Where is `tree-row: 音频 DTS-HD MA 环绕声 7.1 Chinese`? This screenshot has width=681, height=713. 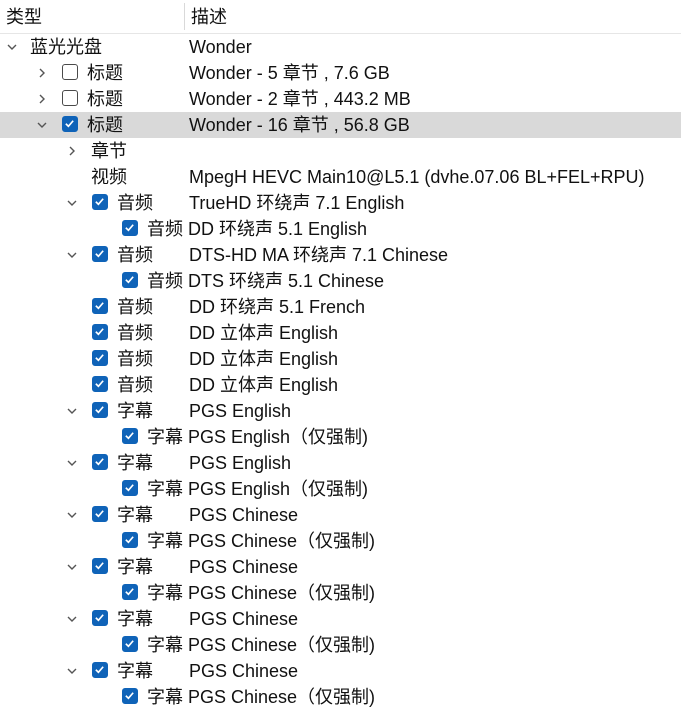
tree-row: 音频 DTS-HD MA 环绕声 7.1 Chinese is located at coordinates (340, 255).